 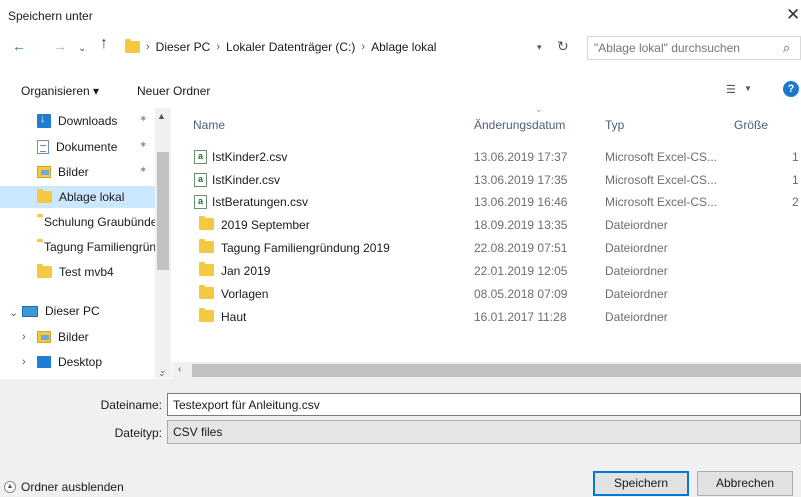 I want to click on refresh-icon: ↻, so click(x=563, y=46).